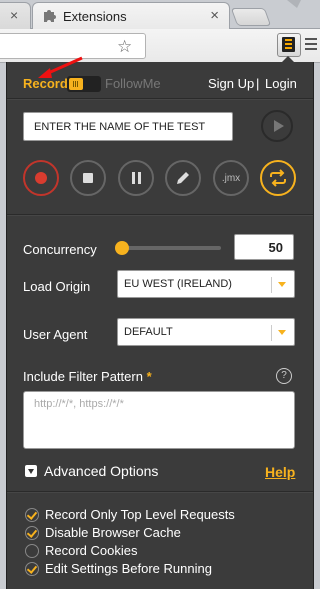 The width and height of the screenshot is (320, 589). What do you see at coordinates (128, 126) in the screenshot?
I see `test-name-input` at bounding box center [128, 126].